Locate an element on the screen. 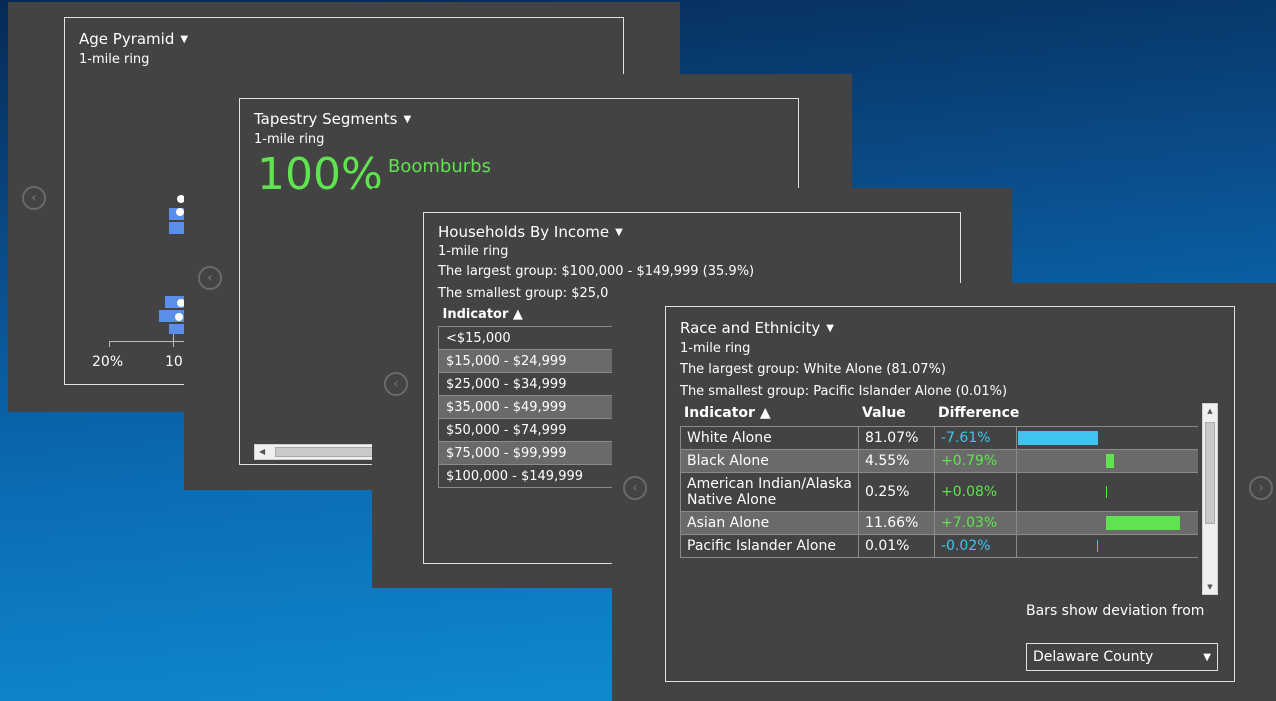 This screenshot has height=701, width=1276. race-vertical-scrollbar: ▲ ▼ is located at coordinates (1210, 499).